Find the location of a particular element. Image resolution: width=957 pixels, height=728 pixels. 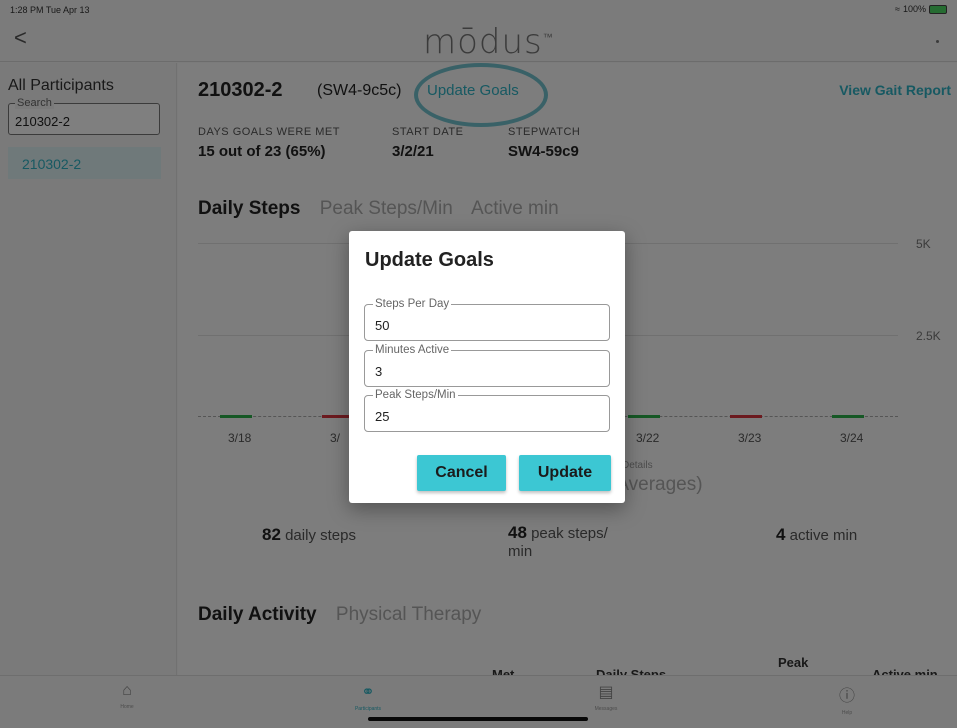

minutes-active-field: Minutes Active is located at coordinates (487, 365).